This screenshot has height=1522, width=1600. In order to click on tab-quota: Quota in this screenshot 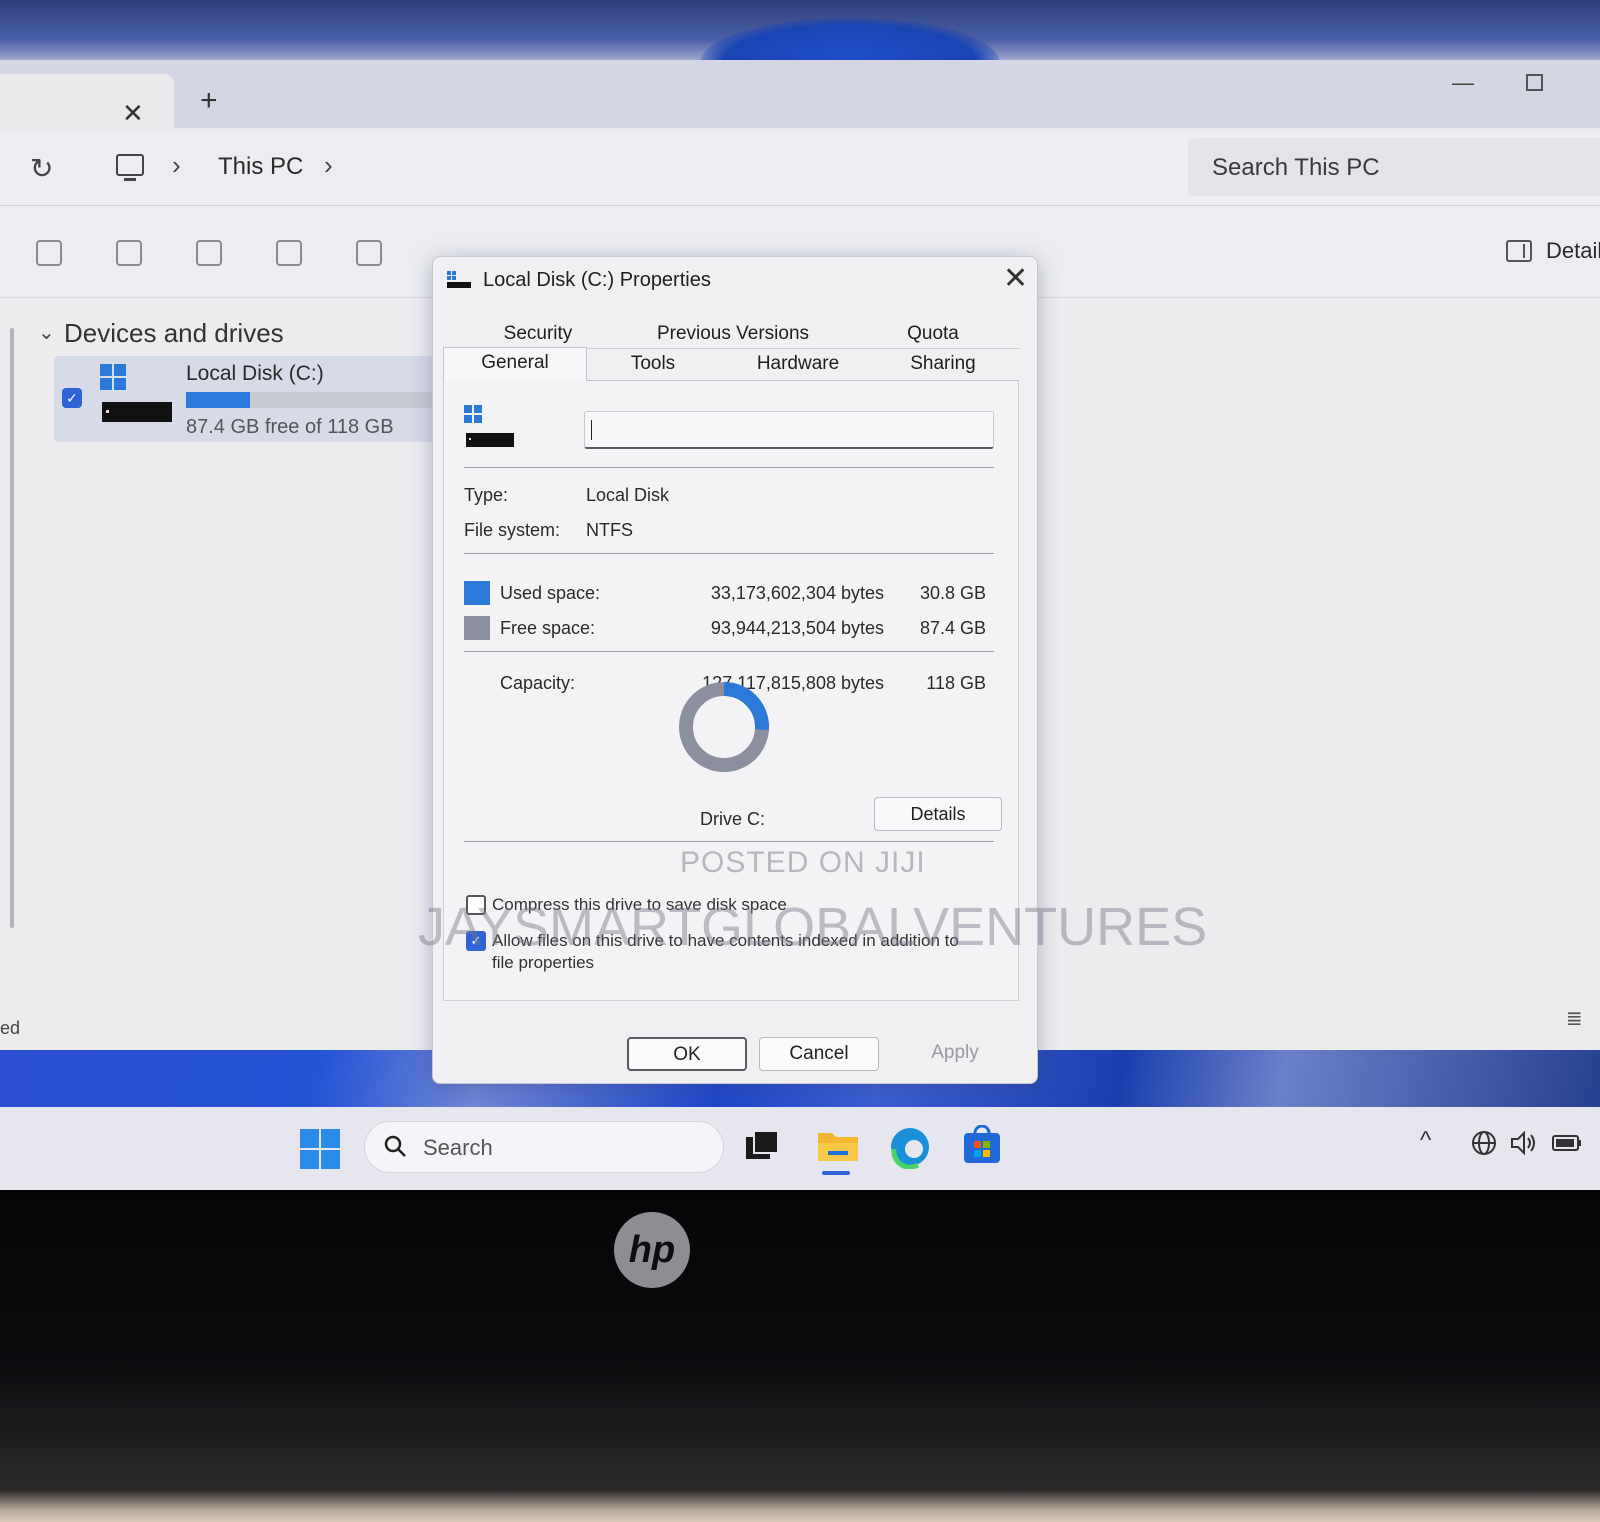, I will do `click(933, 334)`.